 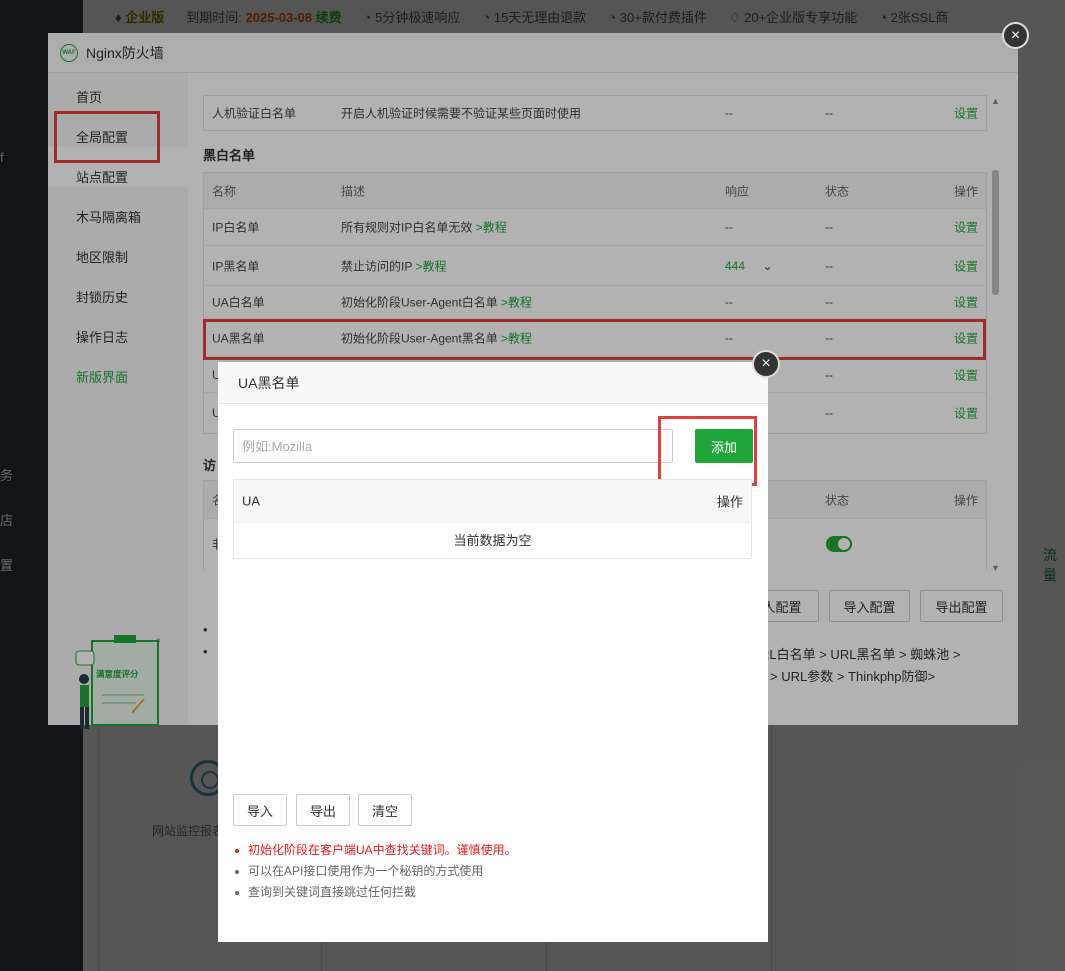 I want to click on scroll-up-icon: ▲, so click(x=995, y=101).